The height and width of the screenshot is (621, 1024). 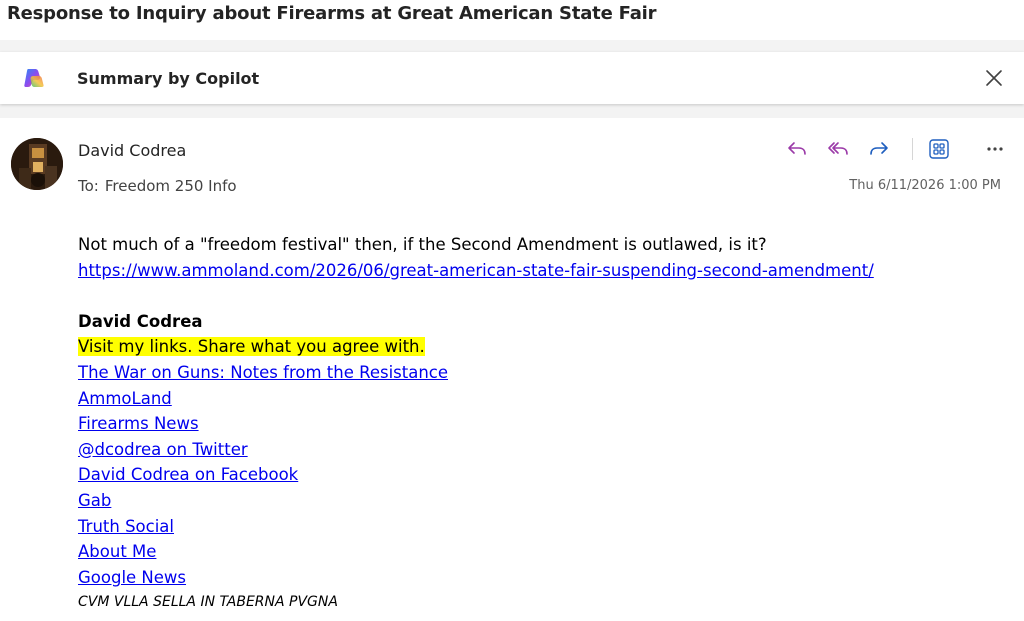 I want to click on close-icon, so click(x=994, y=78).